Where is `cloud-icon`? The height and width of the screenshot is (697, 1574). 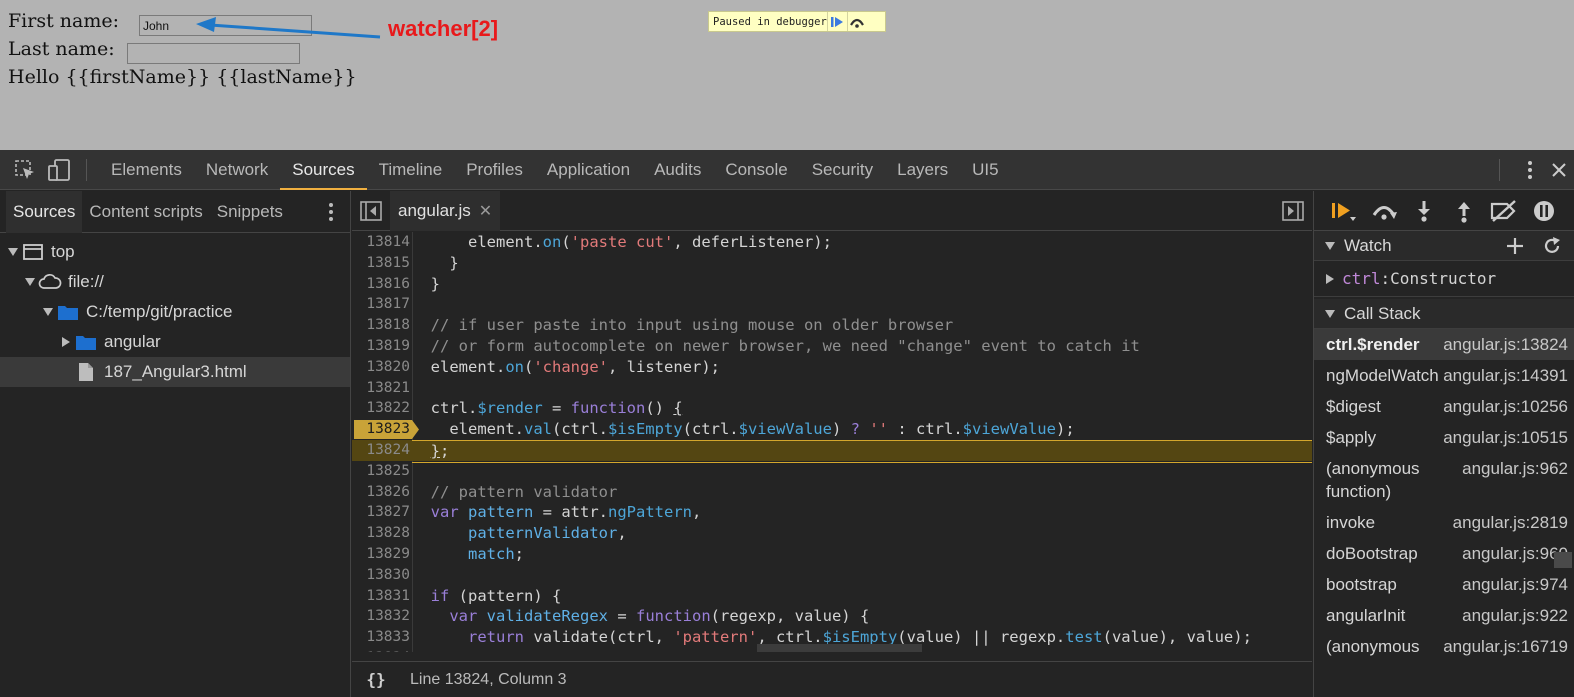 cloud-icon is located at coordinates (50, 282).